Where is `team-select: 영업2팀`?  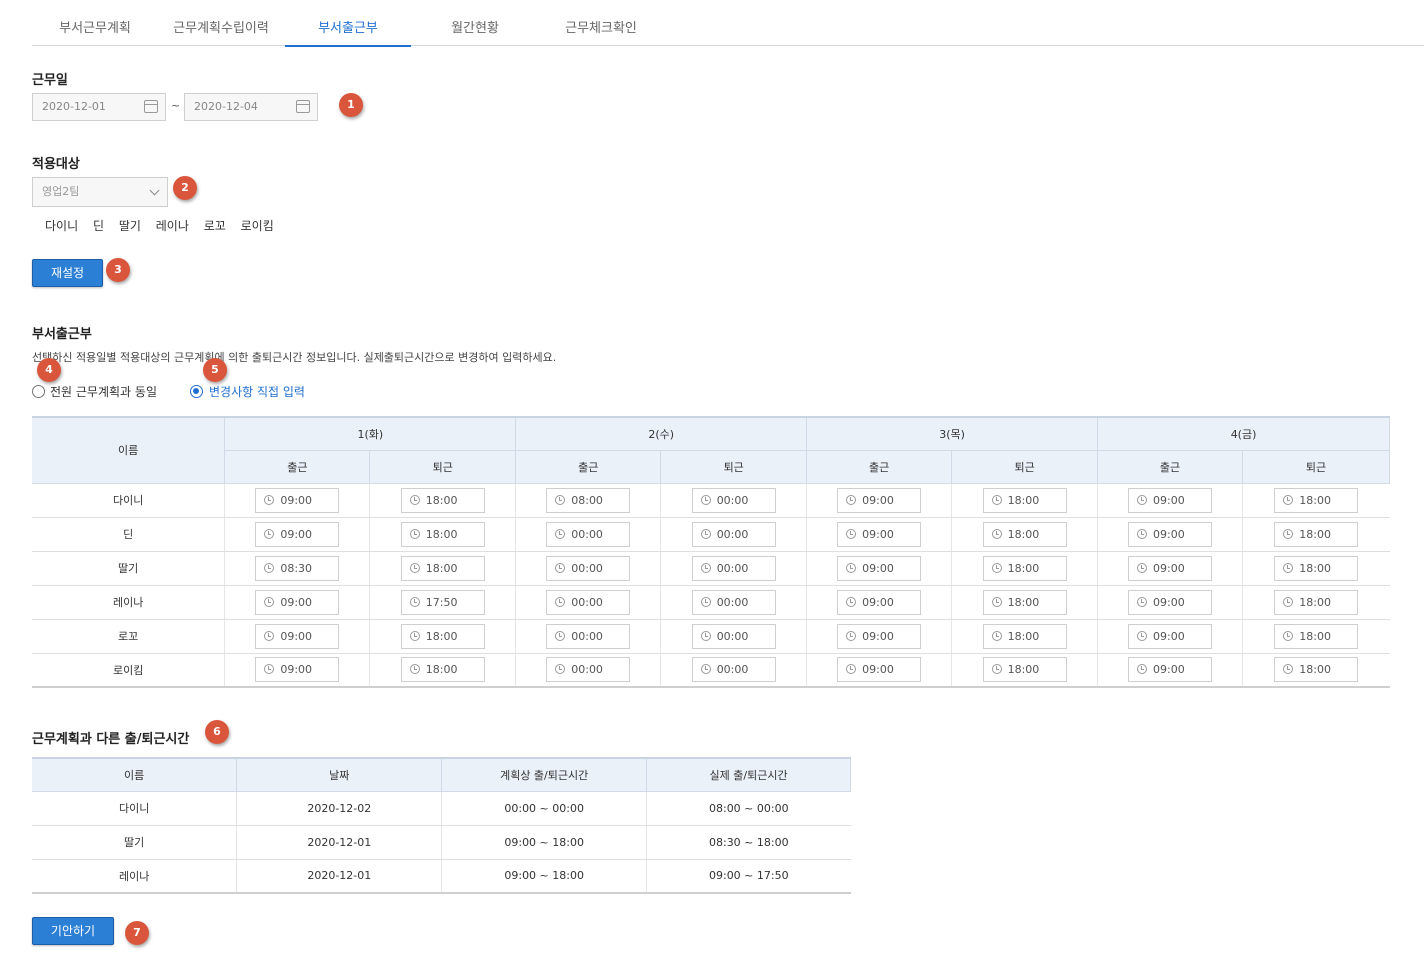 team-select: 영업2팀 is located at coordinates (100, 192).